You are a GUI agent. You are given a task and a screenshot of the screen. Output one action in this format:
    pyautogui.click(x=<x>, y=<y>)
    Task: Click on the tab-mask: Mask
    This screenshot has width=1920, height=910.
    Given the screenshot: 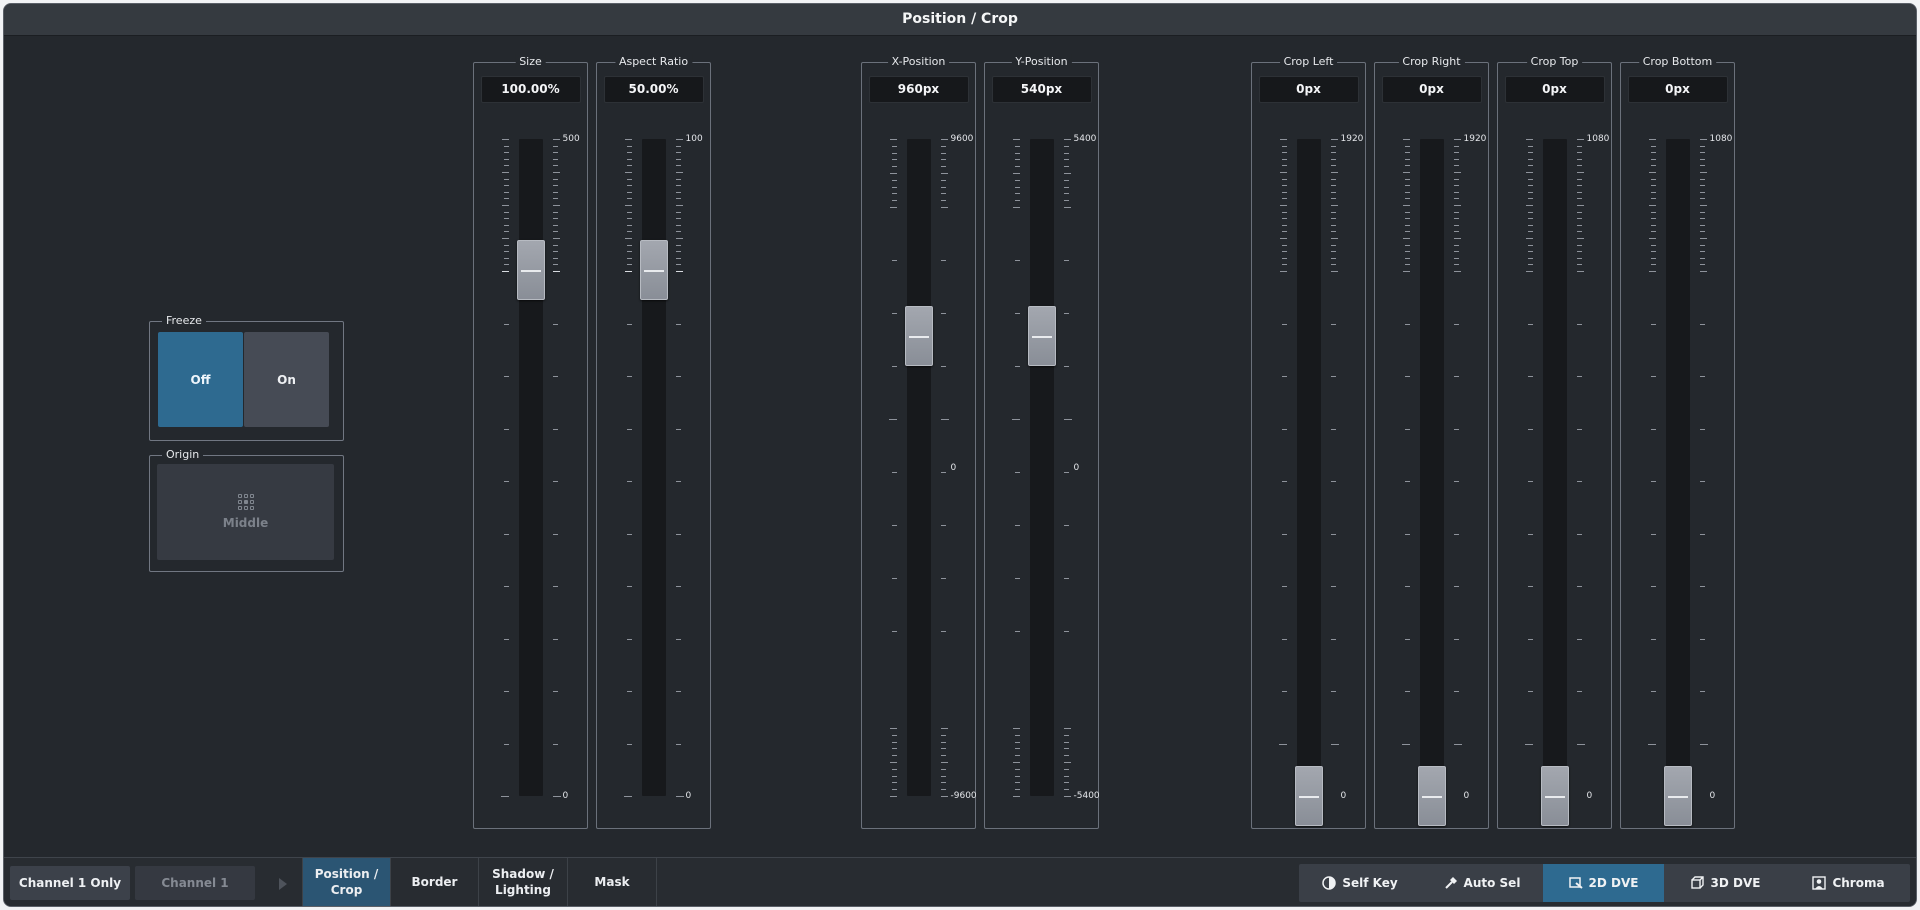 What is the action you would take?
    pyautogui.click(x=612, y=882)
    